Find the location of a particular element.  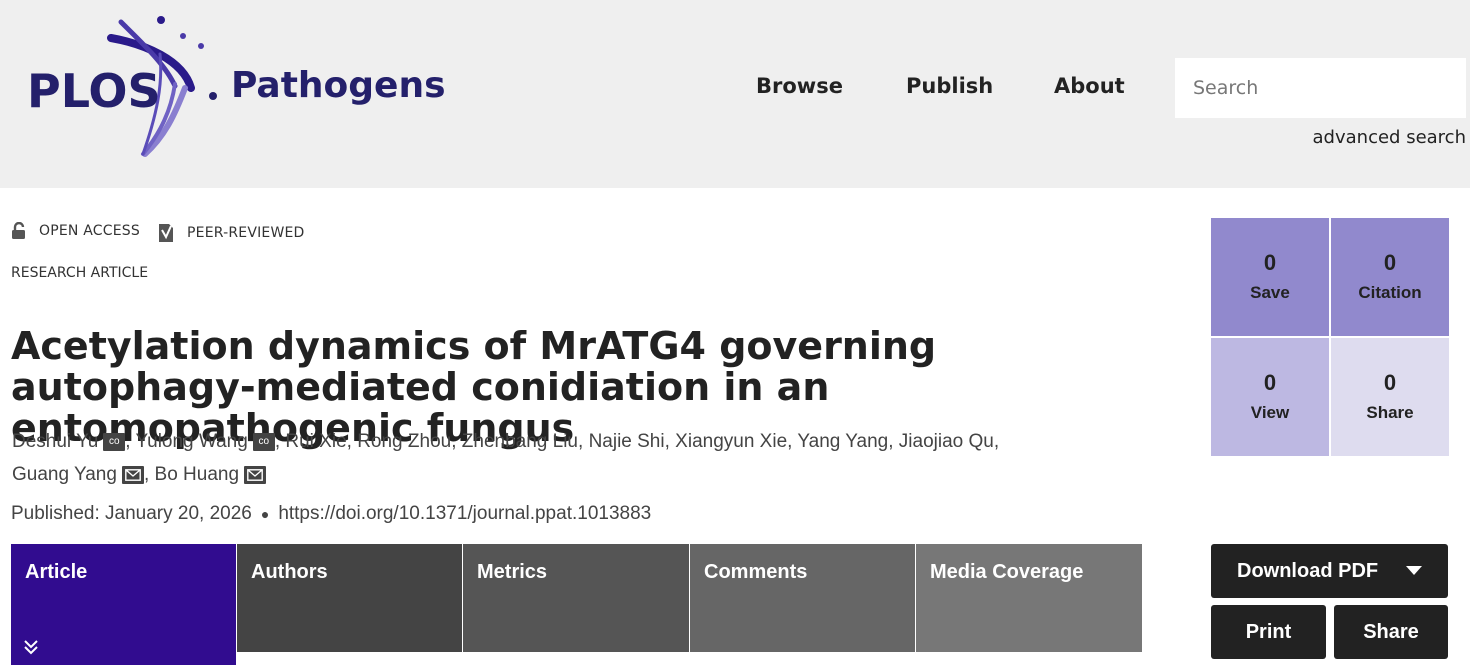

metric-citation: 0 Citation is located at coordinates (1390, 277).